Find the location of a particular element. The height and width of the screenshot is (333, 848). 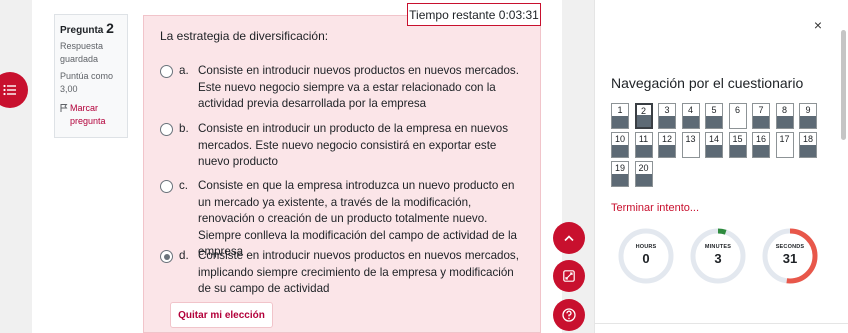

nav-question-number: 7 is located at coordinates (761, 110).